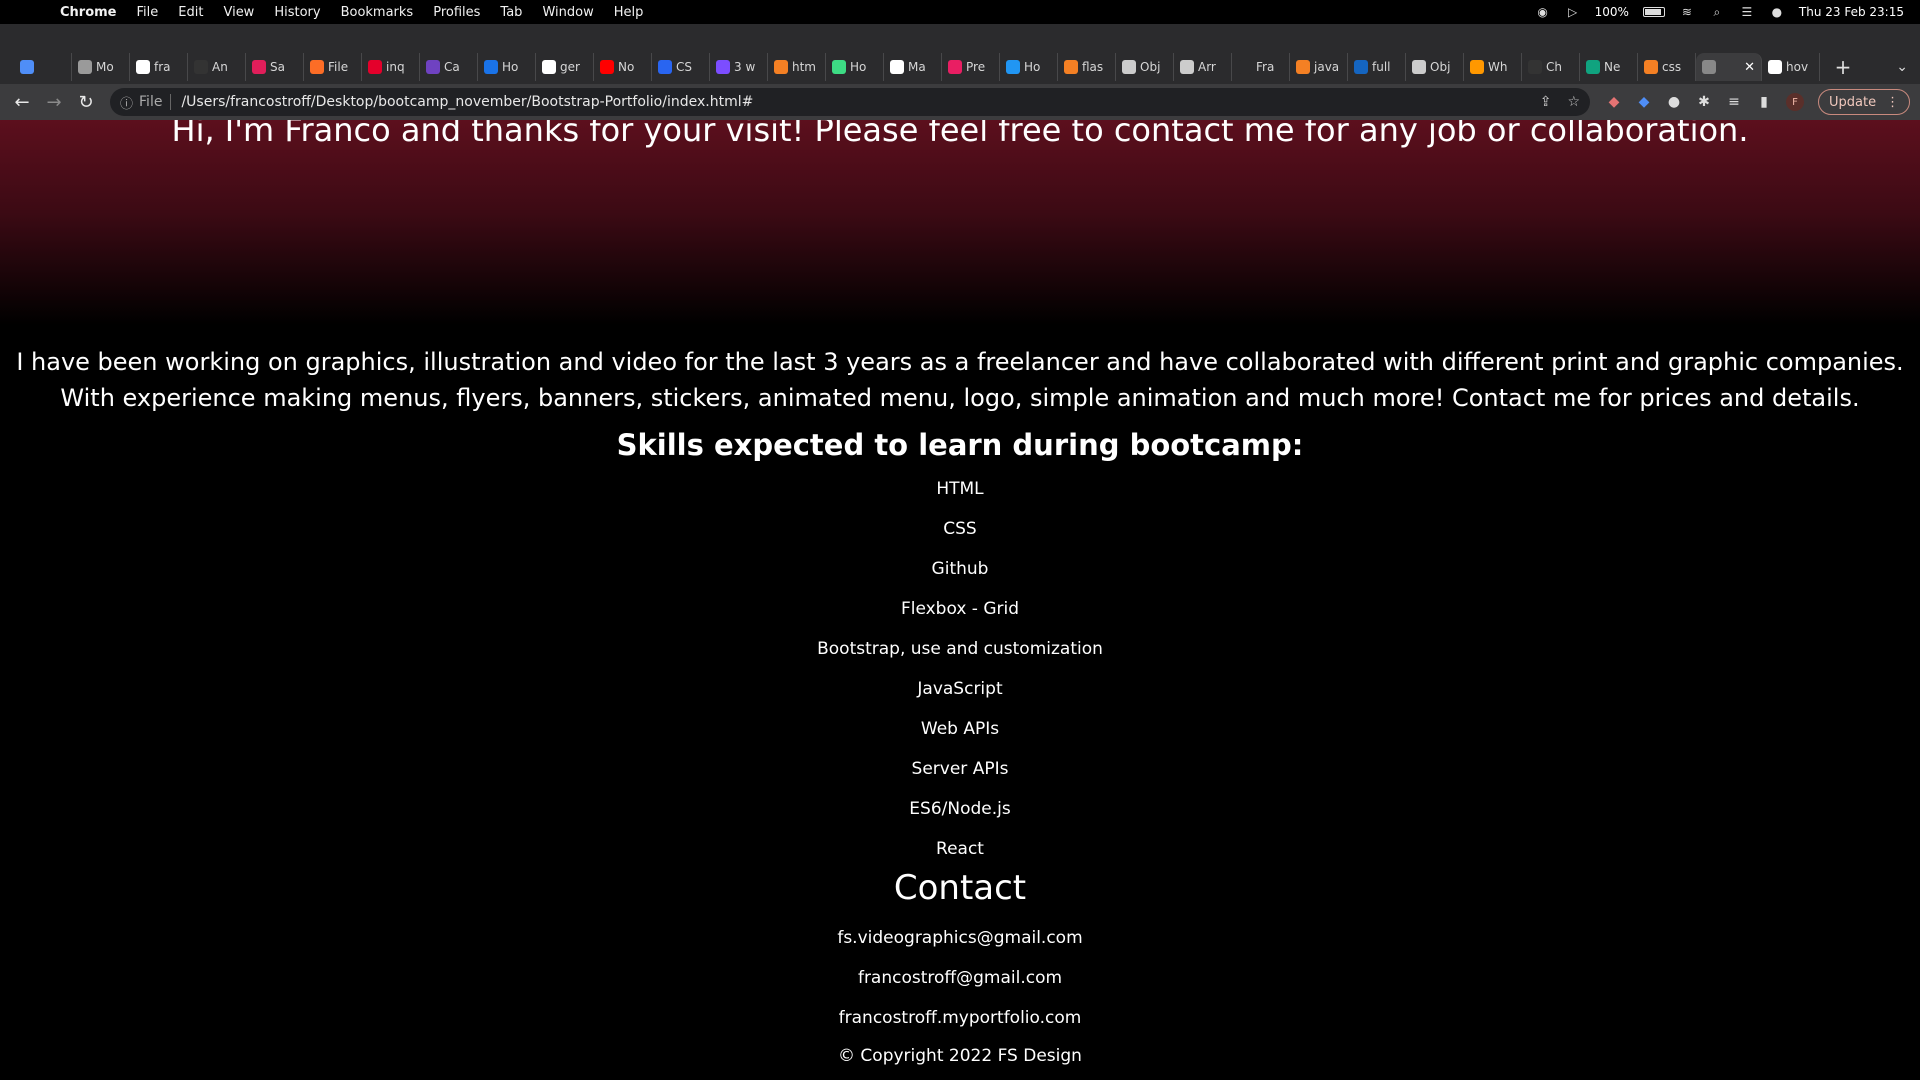 The image size is (1920, 1080). What do you see at coordinates (1704, 102) in the screenshot?
I see `puzzle-extensions-icon: ✱` at bounding box center [1704, 102].